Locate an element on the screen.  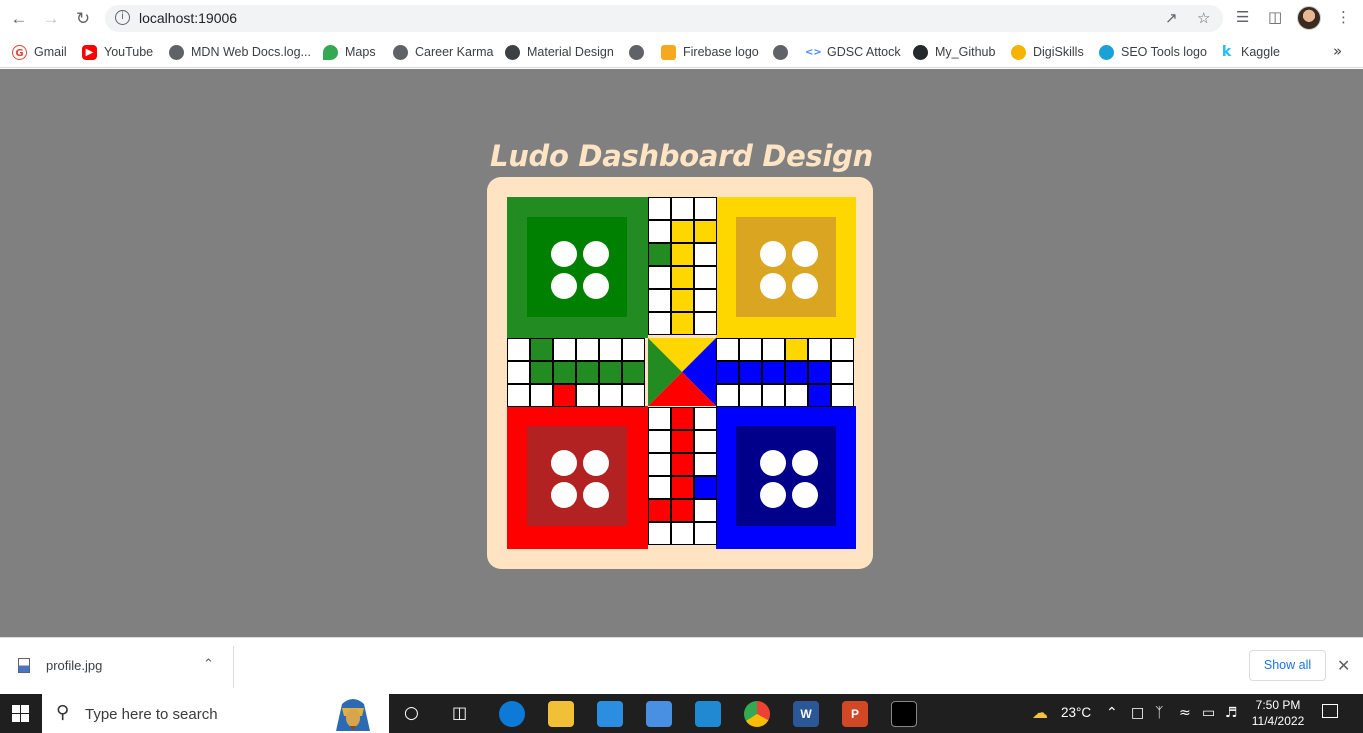
search-placeholder: Type here to search is located at coordinates (151, 714).